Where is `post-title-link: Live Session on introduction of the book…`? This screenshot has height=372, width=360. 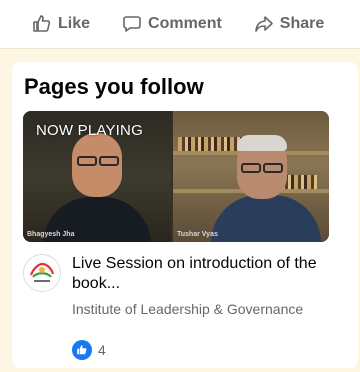
post-title-link: Live Session on introduction of the book… is located at coordinates (207, 274).